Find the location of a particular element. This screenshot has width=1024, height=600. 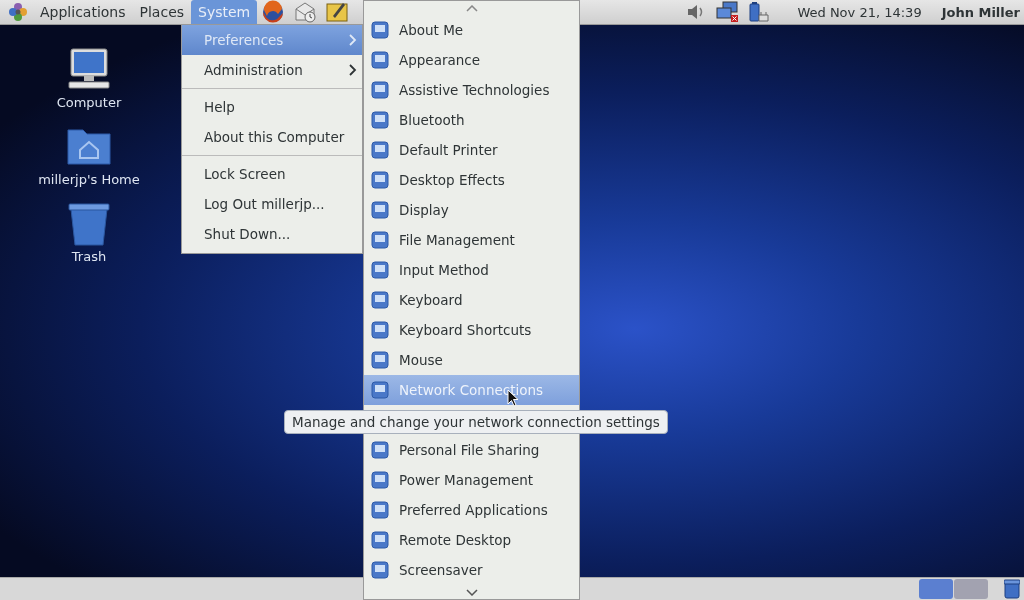

globe-icon is located at coordinates (273, 12).